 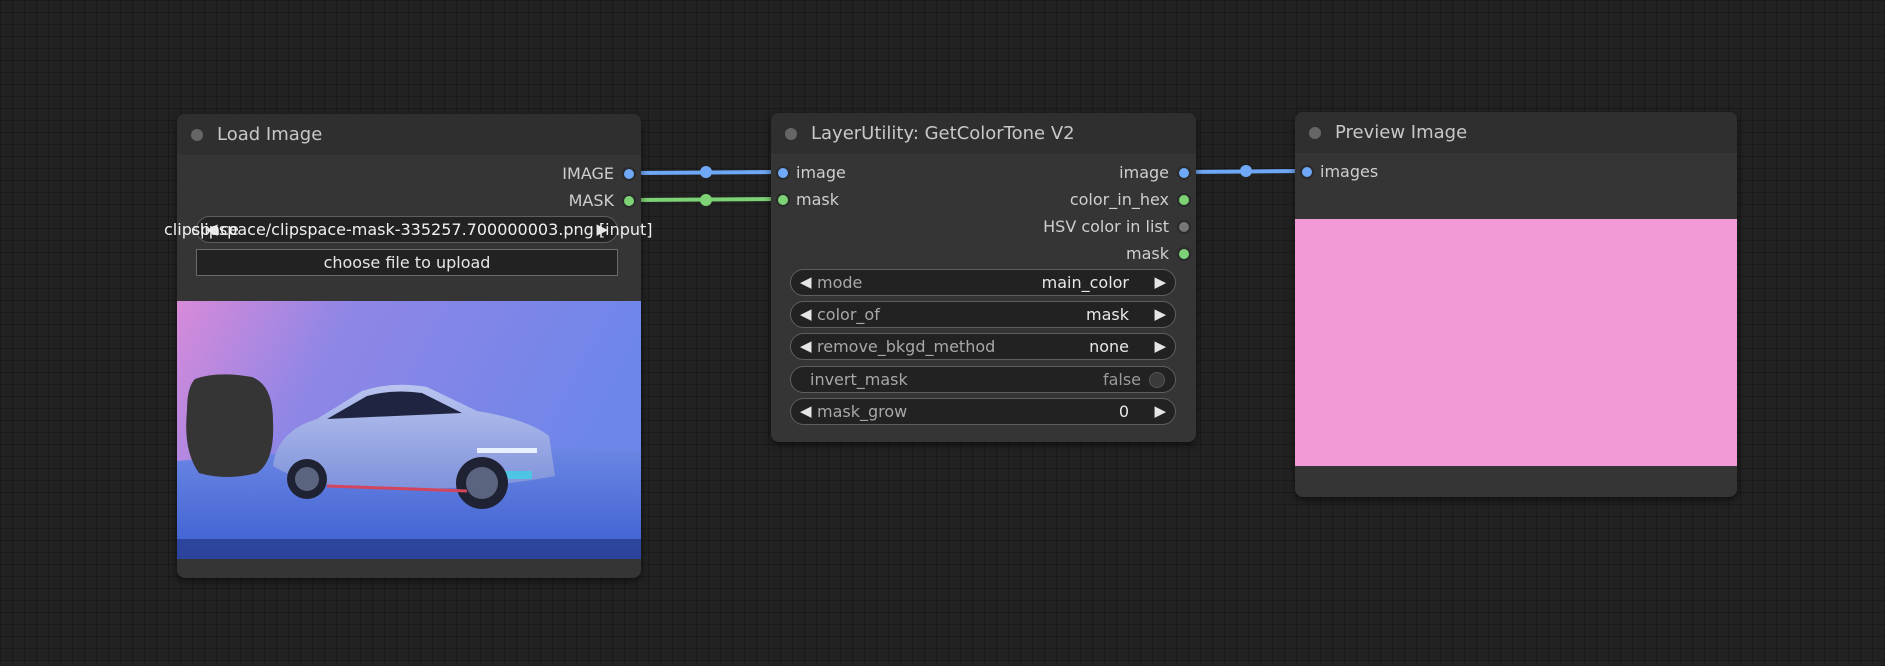 I want to click on input-slot-image, so click(x=783, y=173).